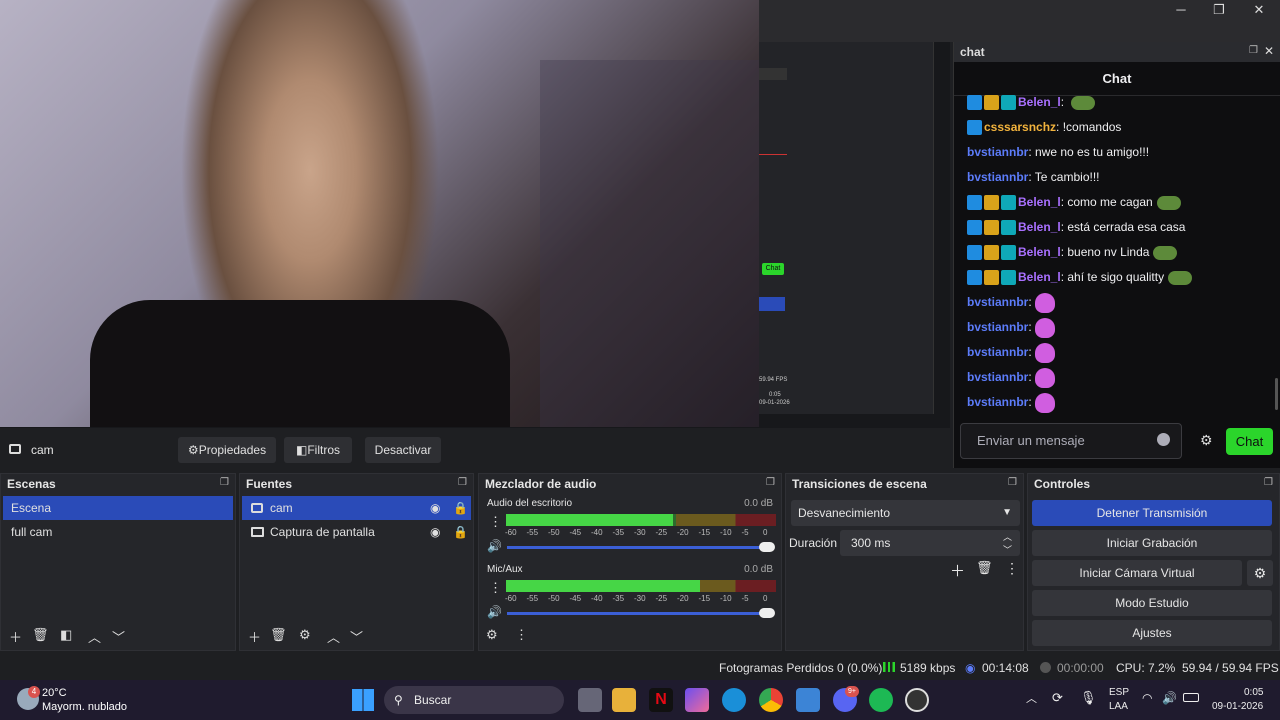  What do you see at coordinates (363, 700) in the screenshot?
I see `windows-start-icon` at bounding box center [363, 700].